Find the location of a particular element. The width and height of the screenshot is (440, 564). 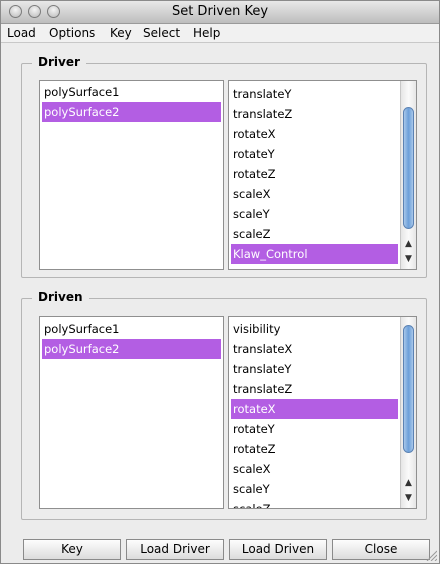

driver-attr-item: scaleY is located at coordinates (314, 214).